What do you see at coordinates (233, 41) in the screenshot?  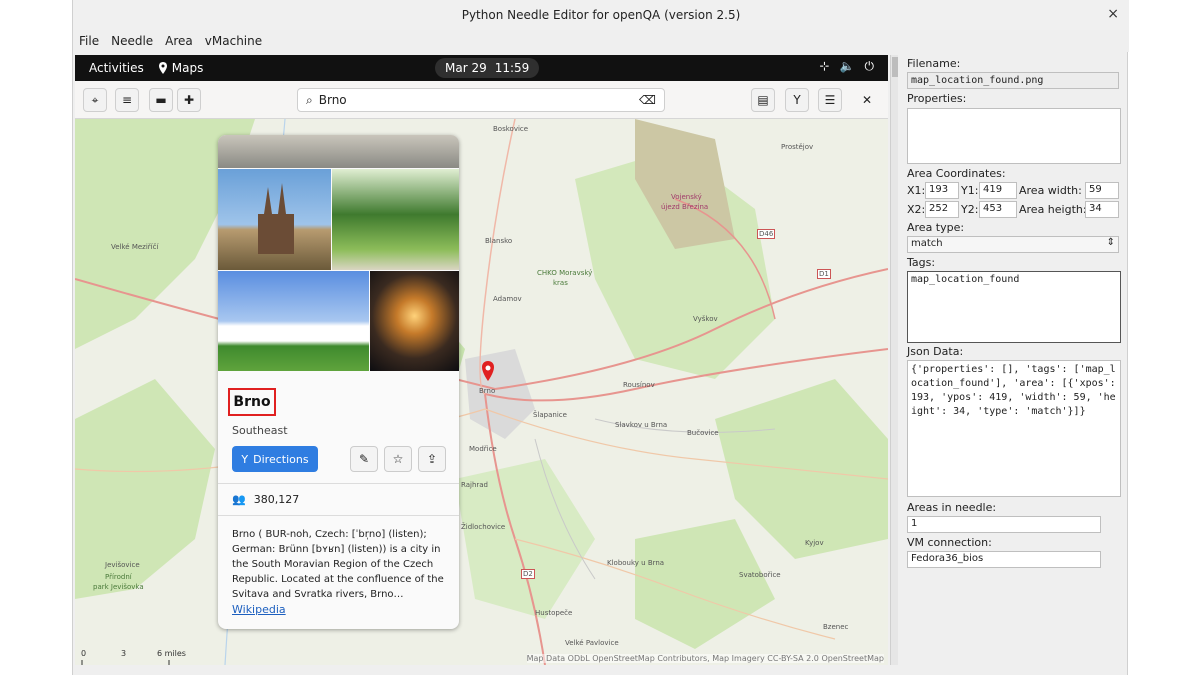 I see `menu-vmachine: vMachine` at bounding box center [233, 41].